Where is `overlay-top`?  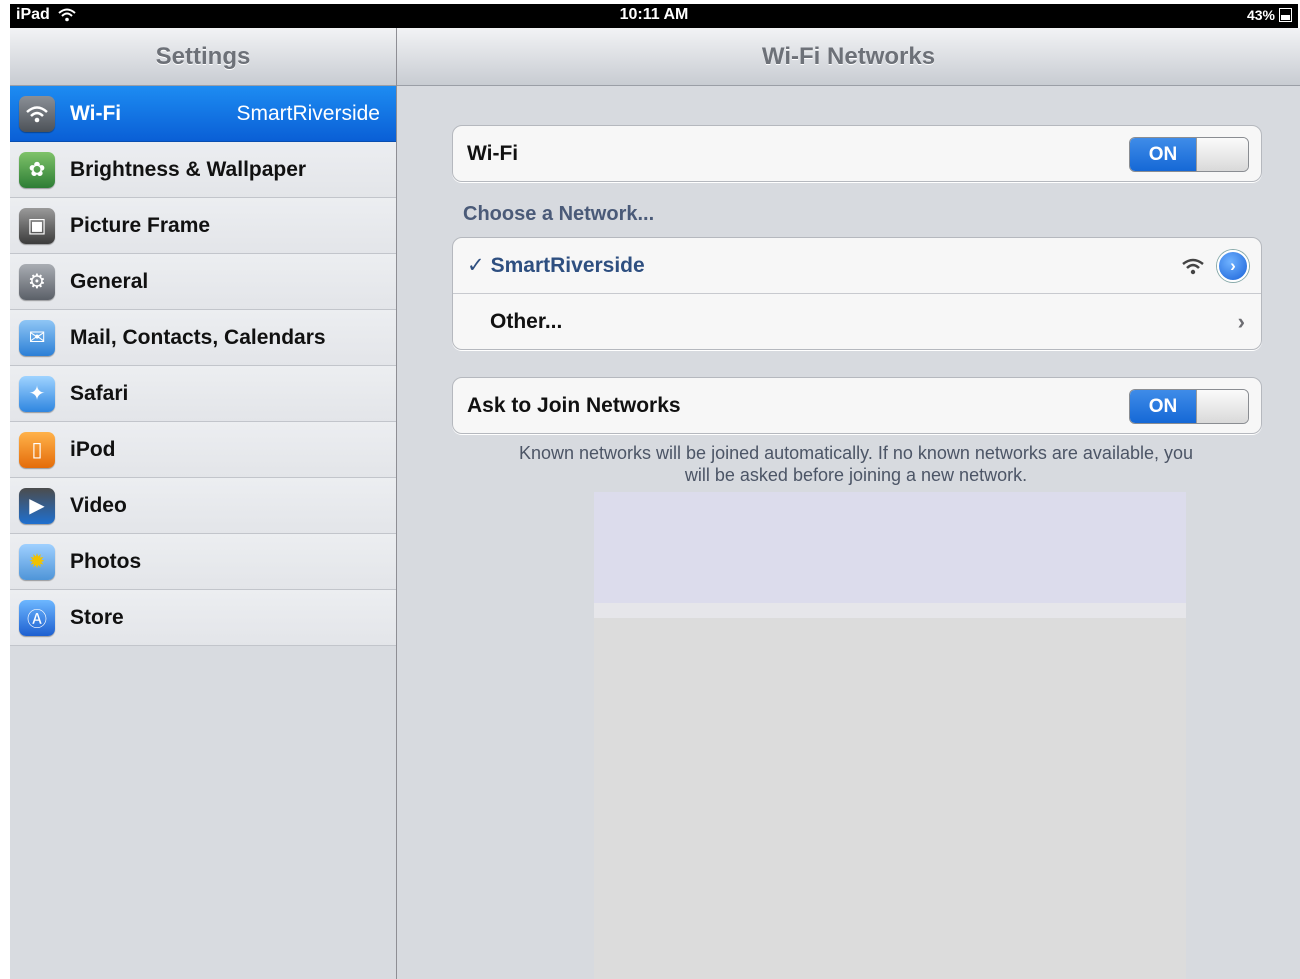
overlay-top is located at coordinates (890, 547).